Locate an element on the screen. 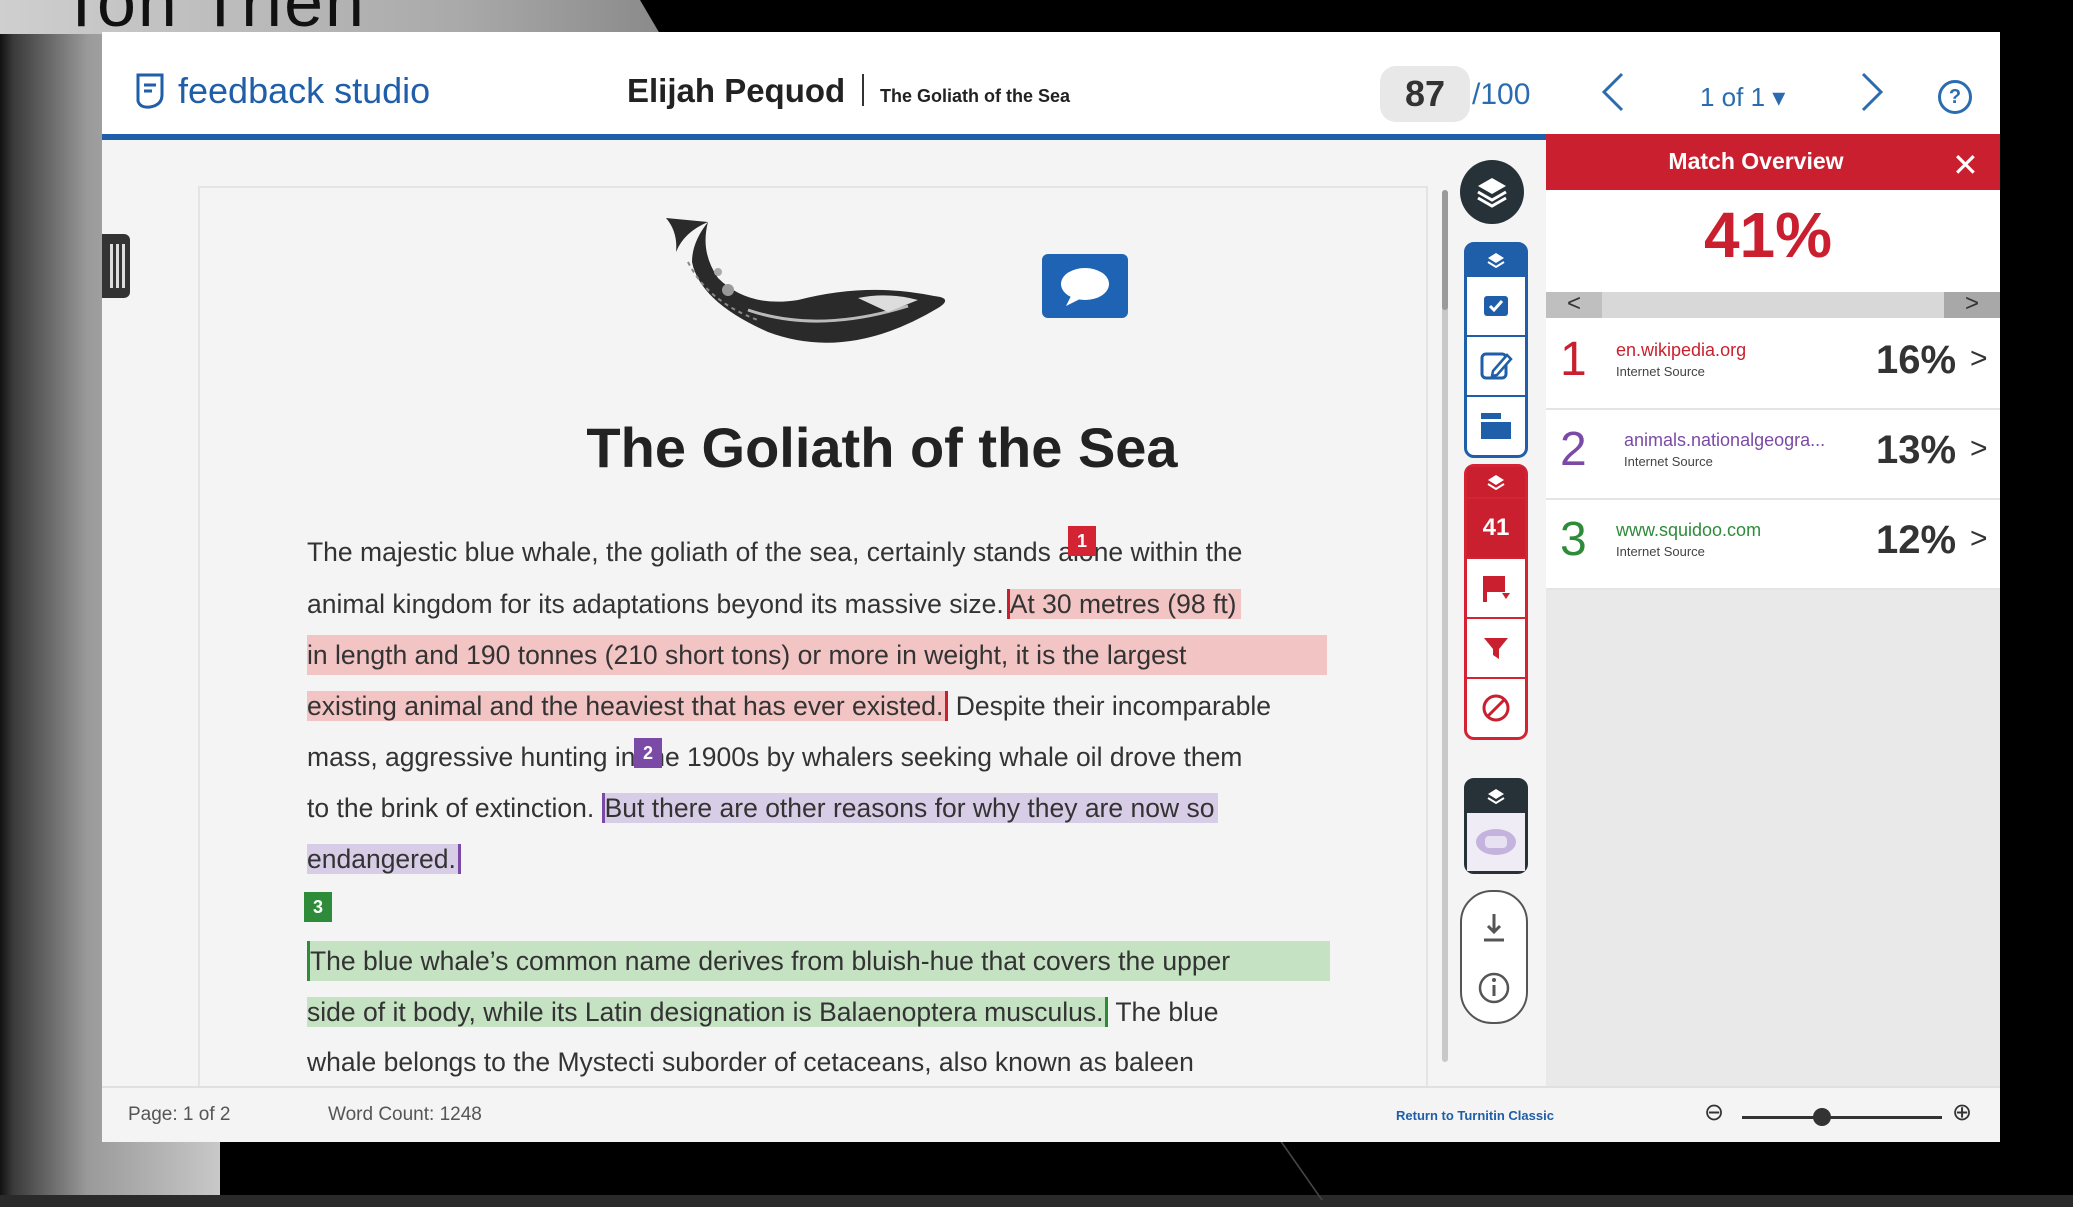 This screenshot has width=2073, height=1207. feedback-summary-button is located at coordinates (1496, 365).